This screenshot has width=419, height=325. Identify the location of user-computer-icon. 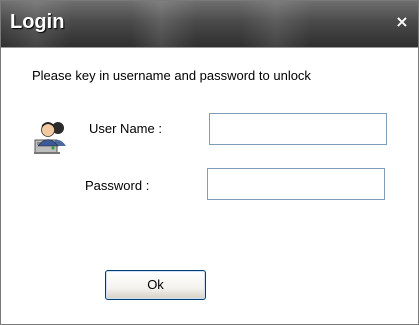
(52, 136).